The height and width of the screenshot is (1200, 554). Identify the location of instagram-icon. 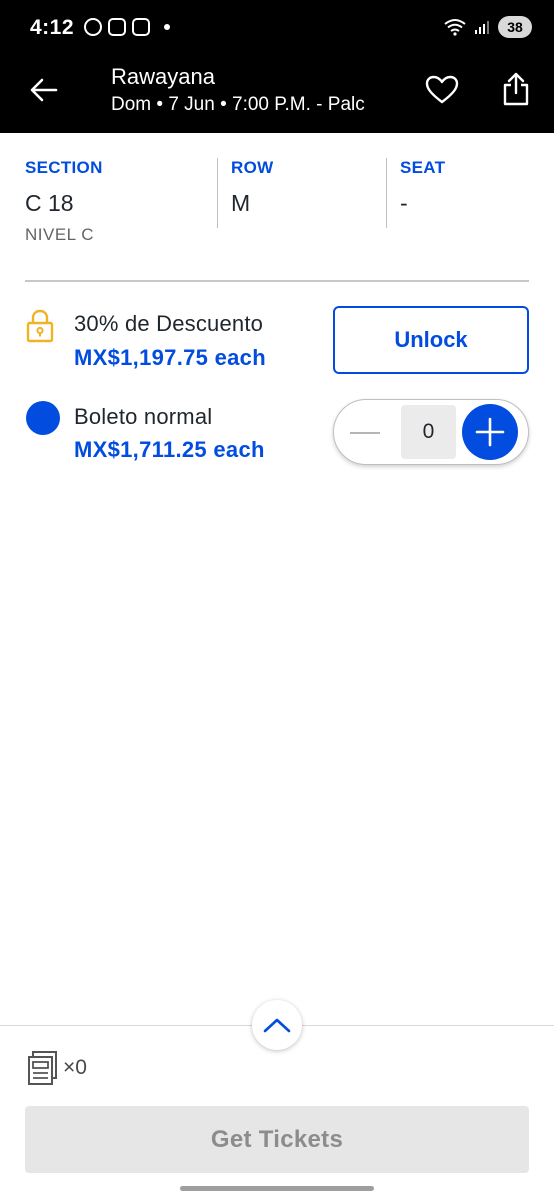
(141, 27).